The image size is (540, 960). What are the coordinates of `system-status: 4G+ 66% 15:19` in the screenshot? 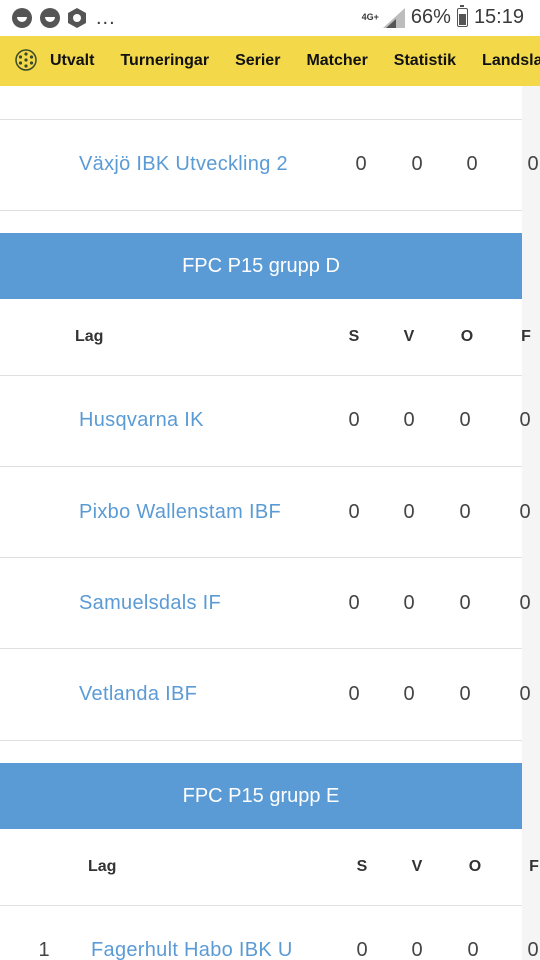 It's located at (442, 17).